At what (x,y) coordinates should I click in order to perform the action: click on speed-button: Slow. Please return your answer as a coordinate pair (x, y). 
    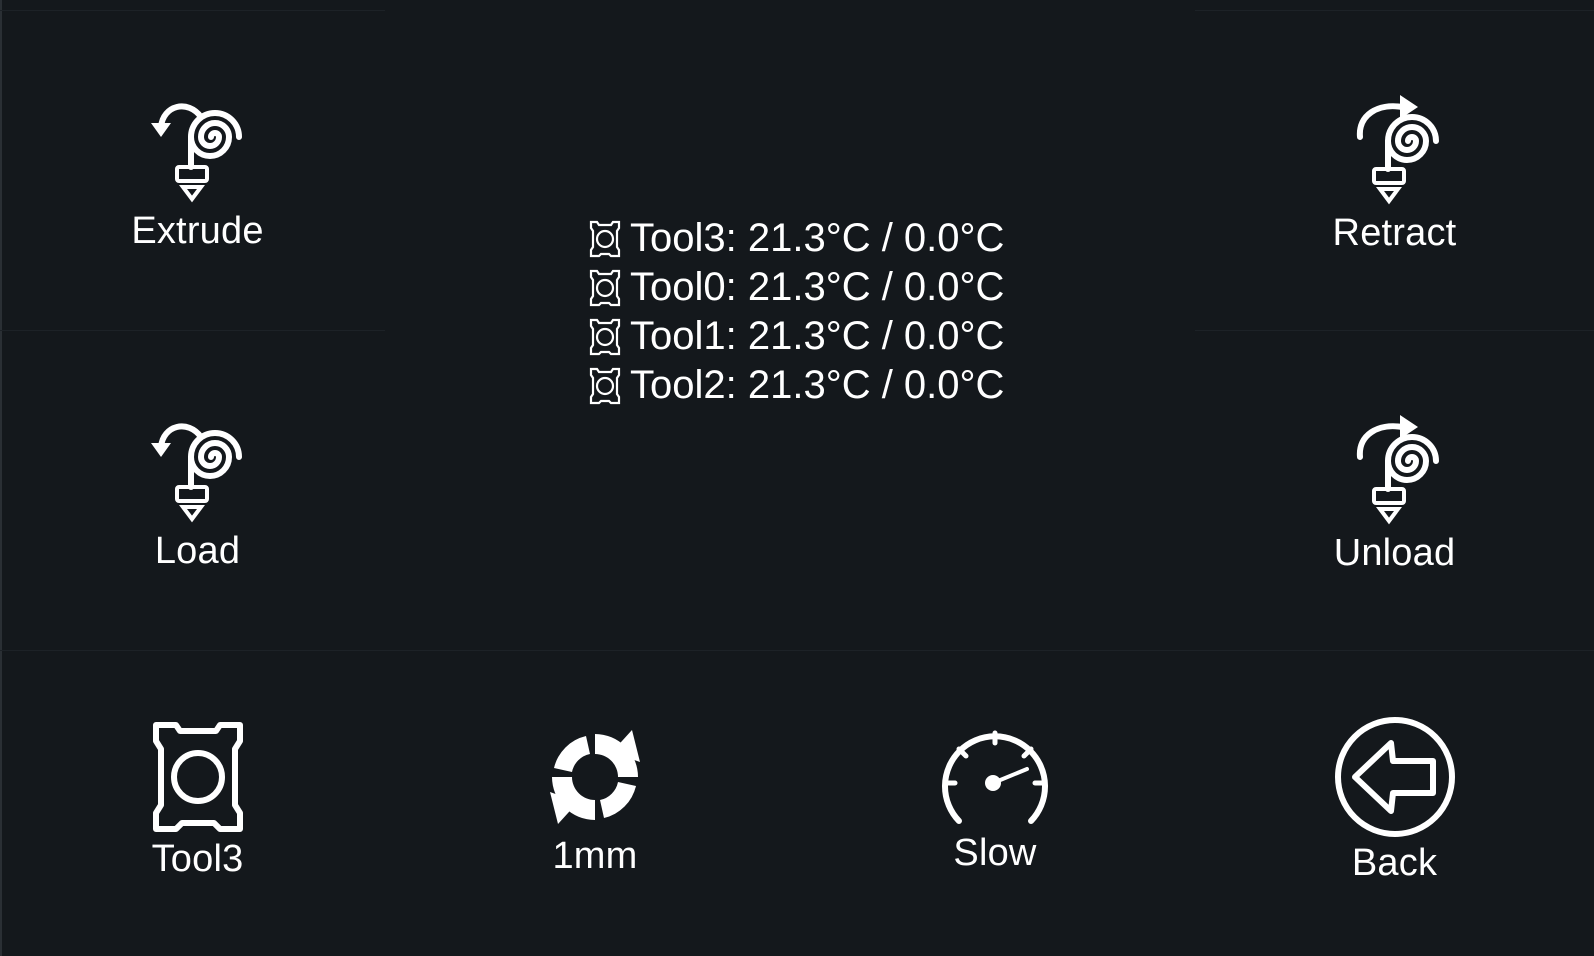
    Looking at the image, I should click on (995, 800).